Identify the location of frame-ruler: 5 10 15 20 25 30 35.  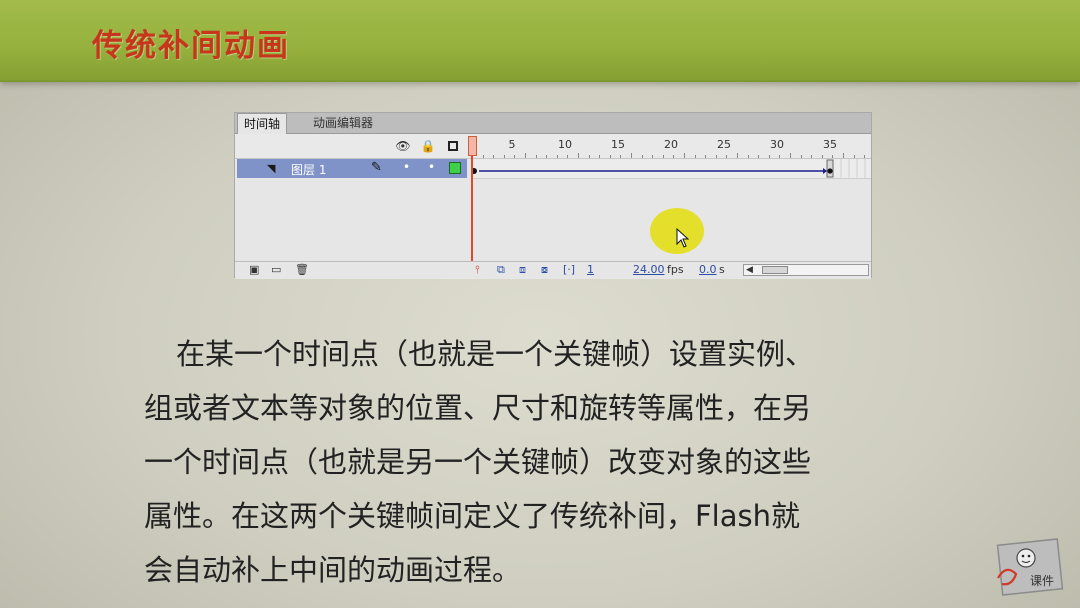
(671, 146).